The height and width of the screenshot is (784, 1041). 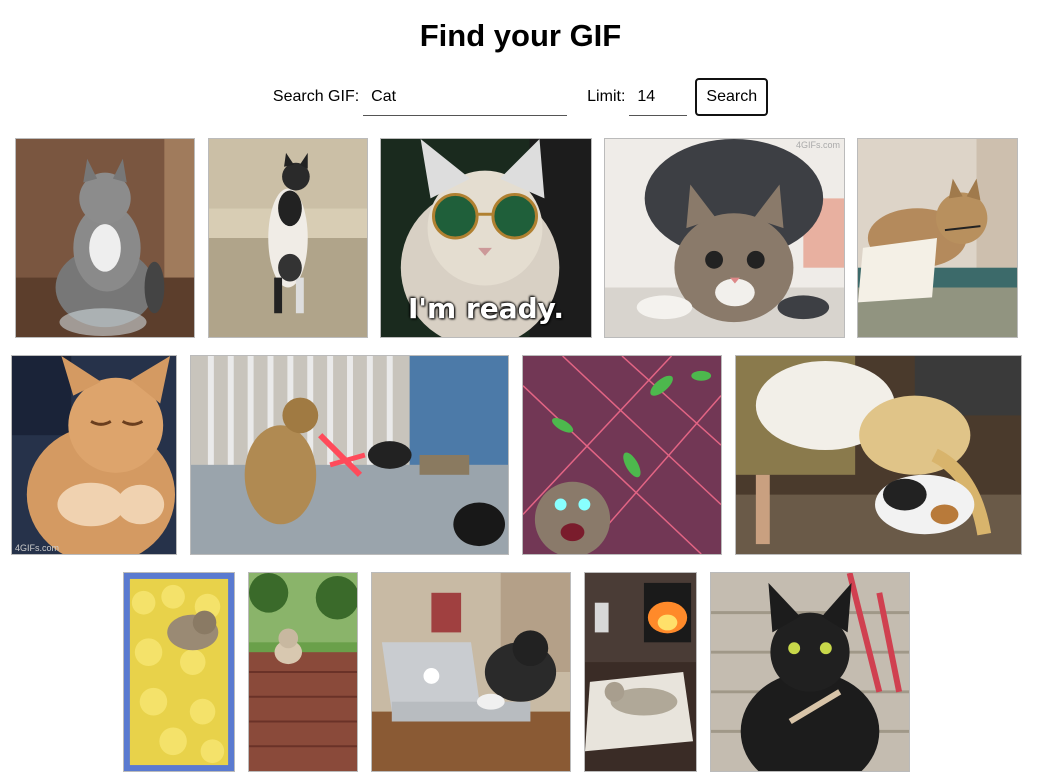 What do you see at coordinates (316, 96) in the screenshot?
I see `search-gif-label: Search GIF:` at bounding box center [316, 96].